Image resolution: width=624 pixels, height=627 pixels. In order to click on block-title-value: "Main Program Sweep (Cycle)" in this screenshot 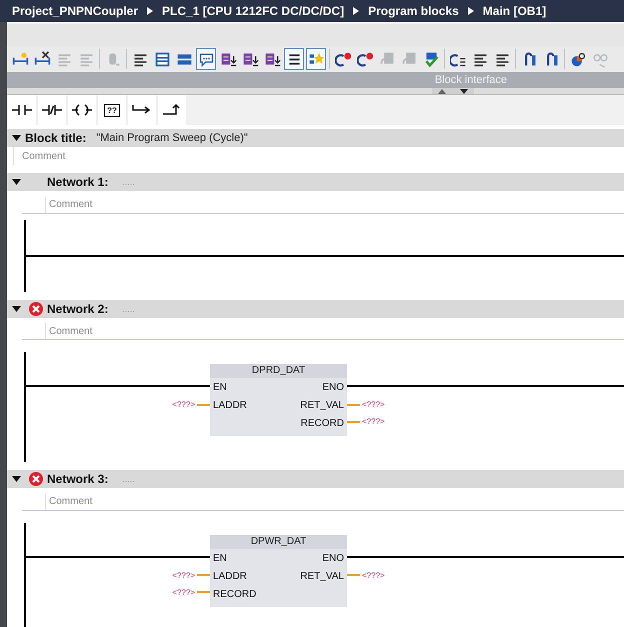, I will do `click(172, 138)`.